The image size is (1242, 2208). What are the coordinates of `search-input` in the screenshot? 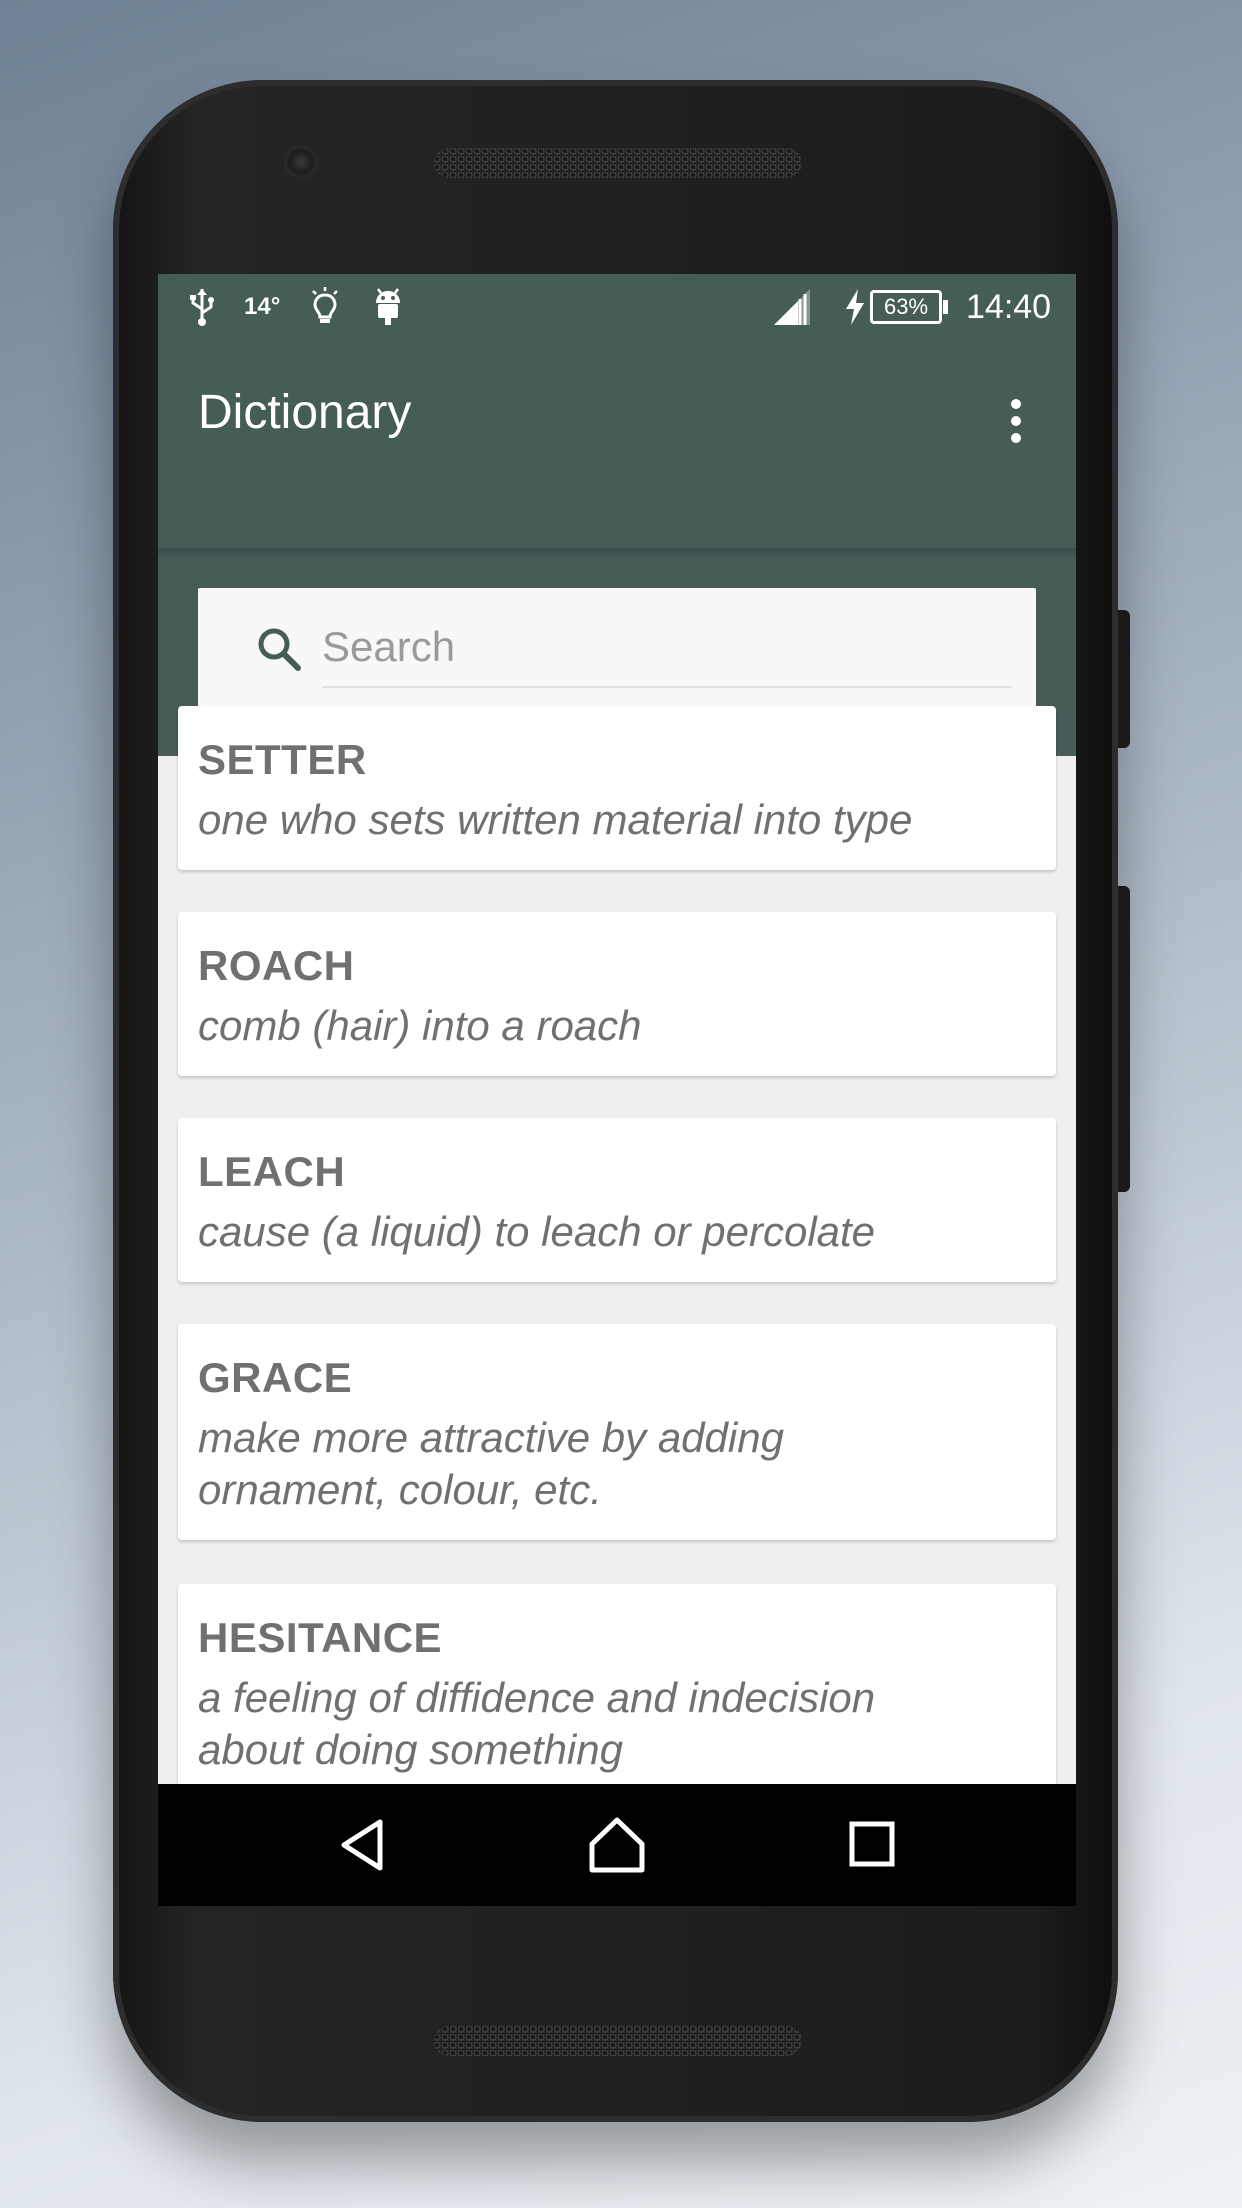 It's located at (667, 650).